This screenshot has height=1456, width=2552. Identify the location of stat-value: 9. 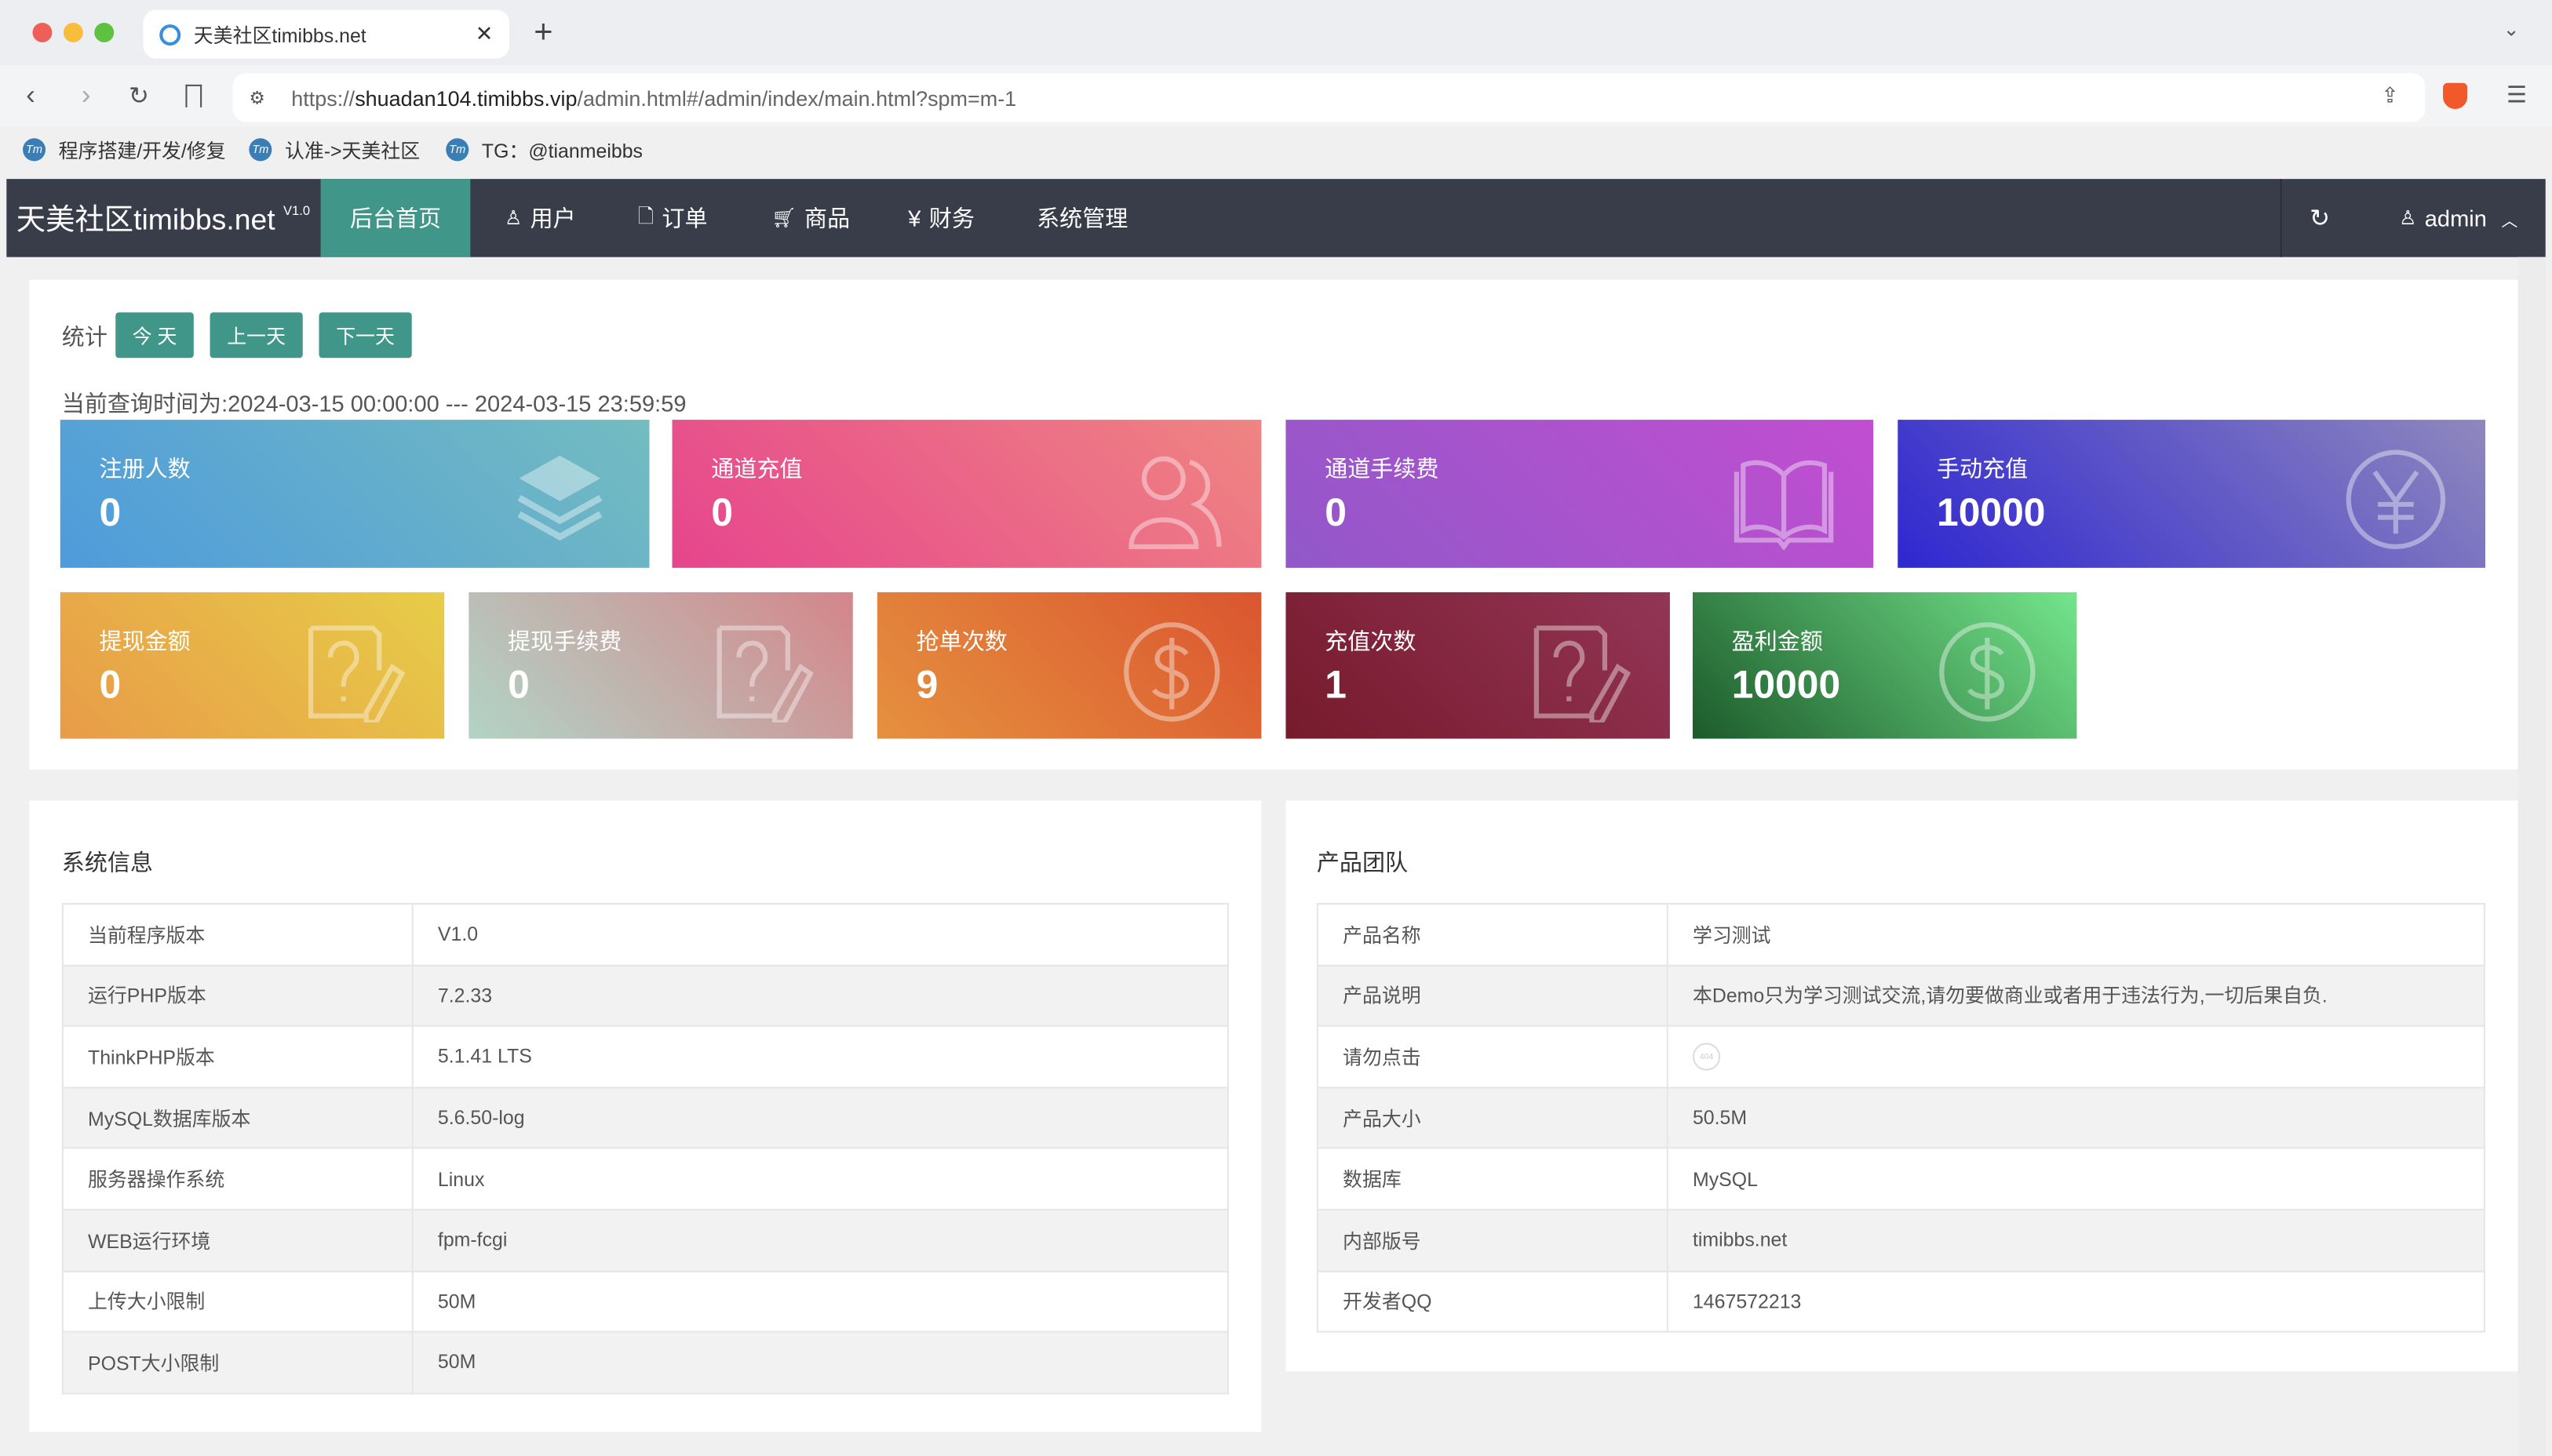
(927, 686).